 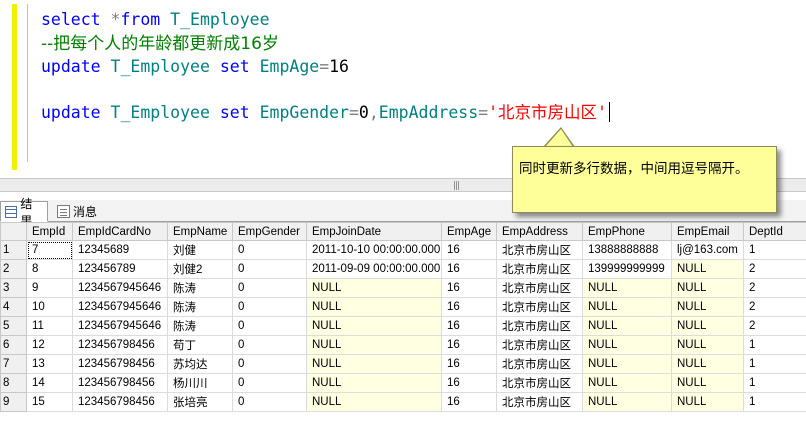 I want to click on table-row: 5 11 1234567945646 陈涛 0 NULL 16 北京市房山区 NULL NULL 2, so click(x=403, y=326).